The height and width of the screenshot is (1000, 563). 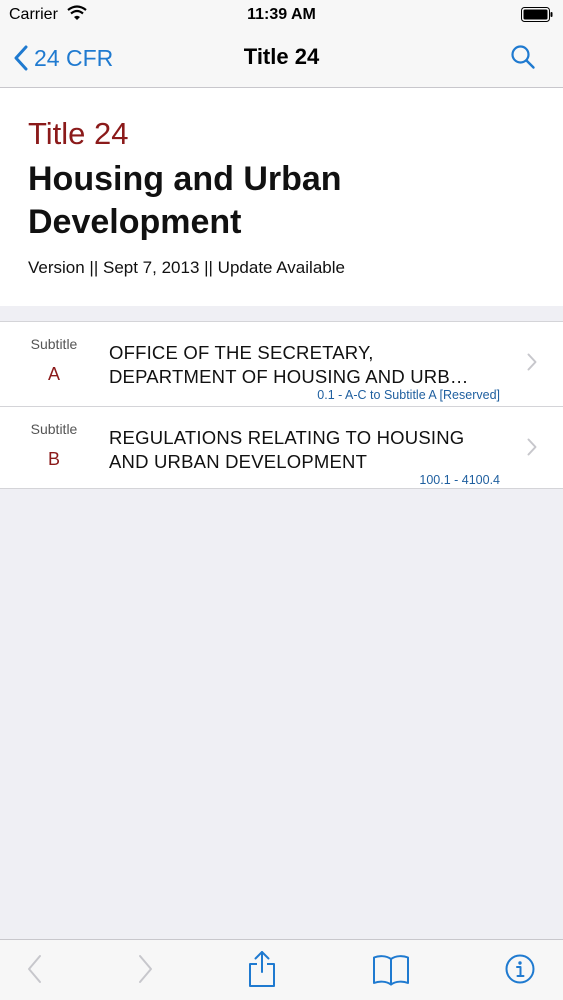 What do you see at coordinates (78, 133) in the screenshot?
I see `title-number: Title 24` at bounding box center [78, 133].